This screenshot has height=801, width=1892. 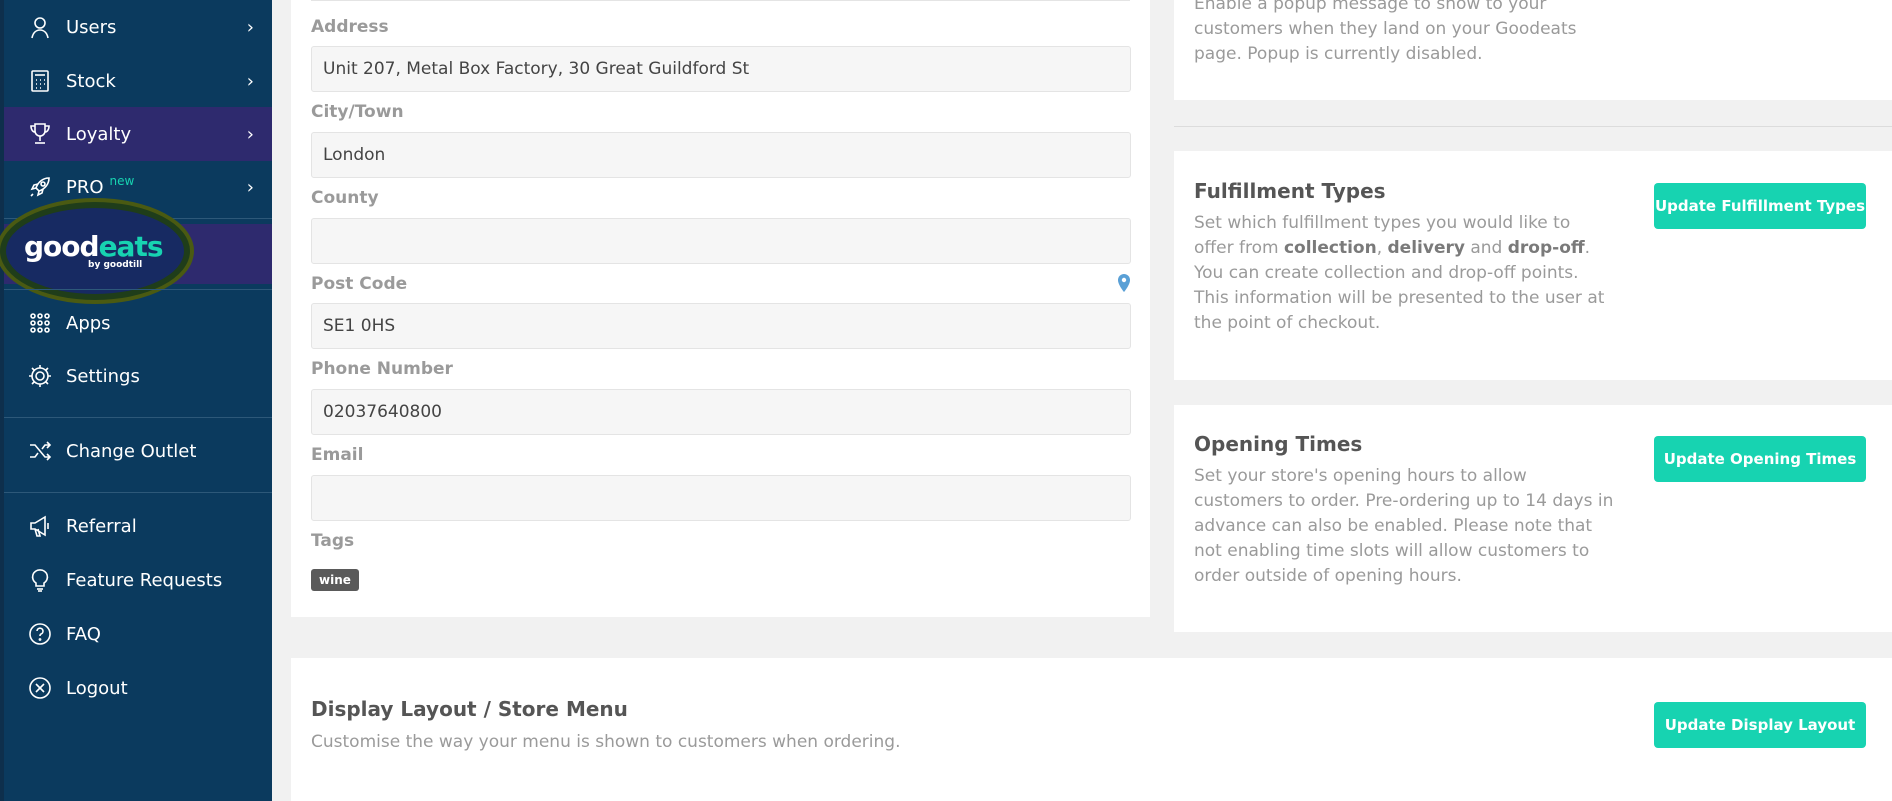 I want to click on sidebar-item-pro: PRO new ›, so click(x=138, y=187).